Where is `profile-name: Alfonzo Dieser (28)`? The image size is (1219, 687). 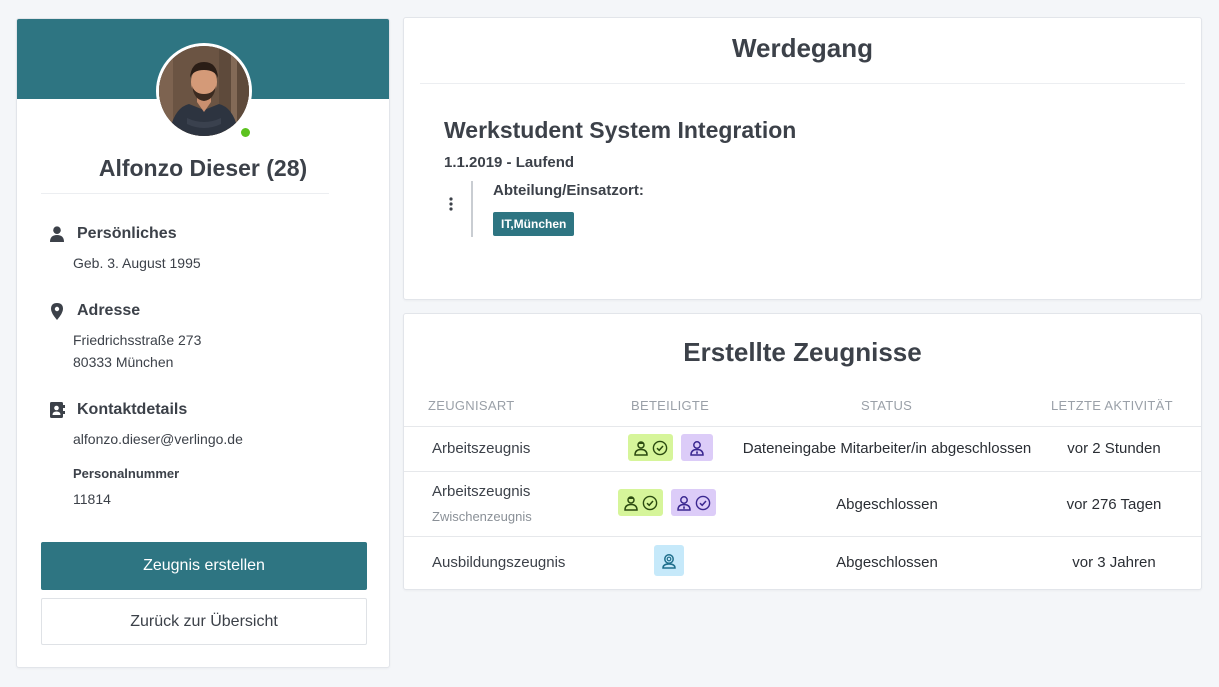 profile-name: Alfonzo Dieser (28) is located at coordinates (203, 168).